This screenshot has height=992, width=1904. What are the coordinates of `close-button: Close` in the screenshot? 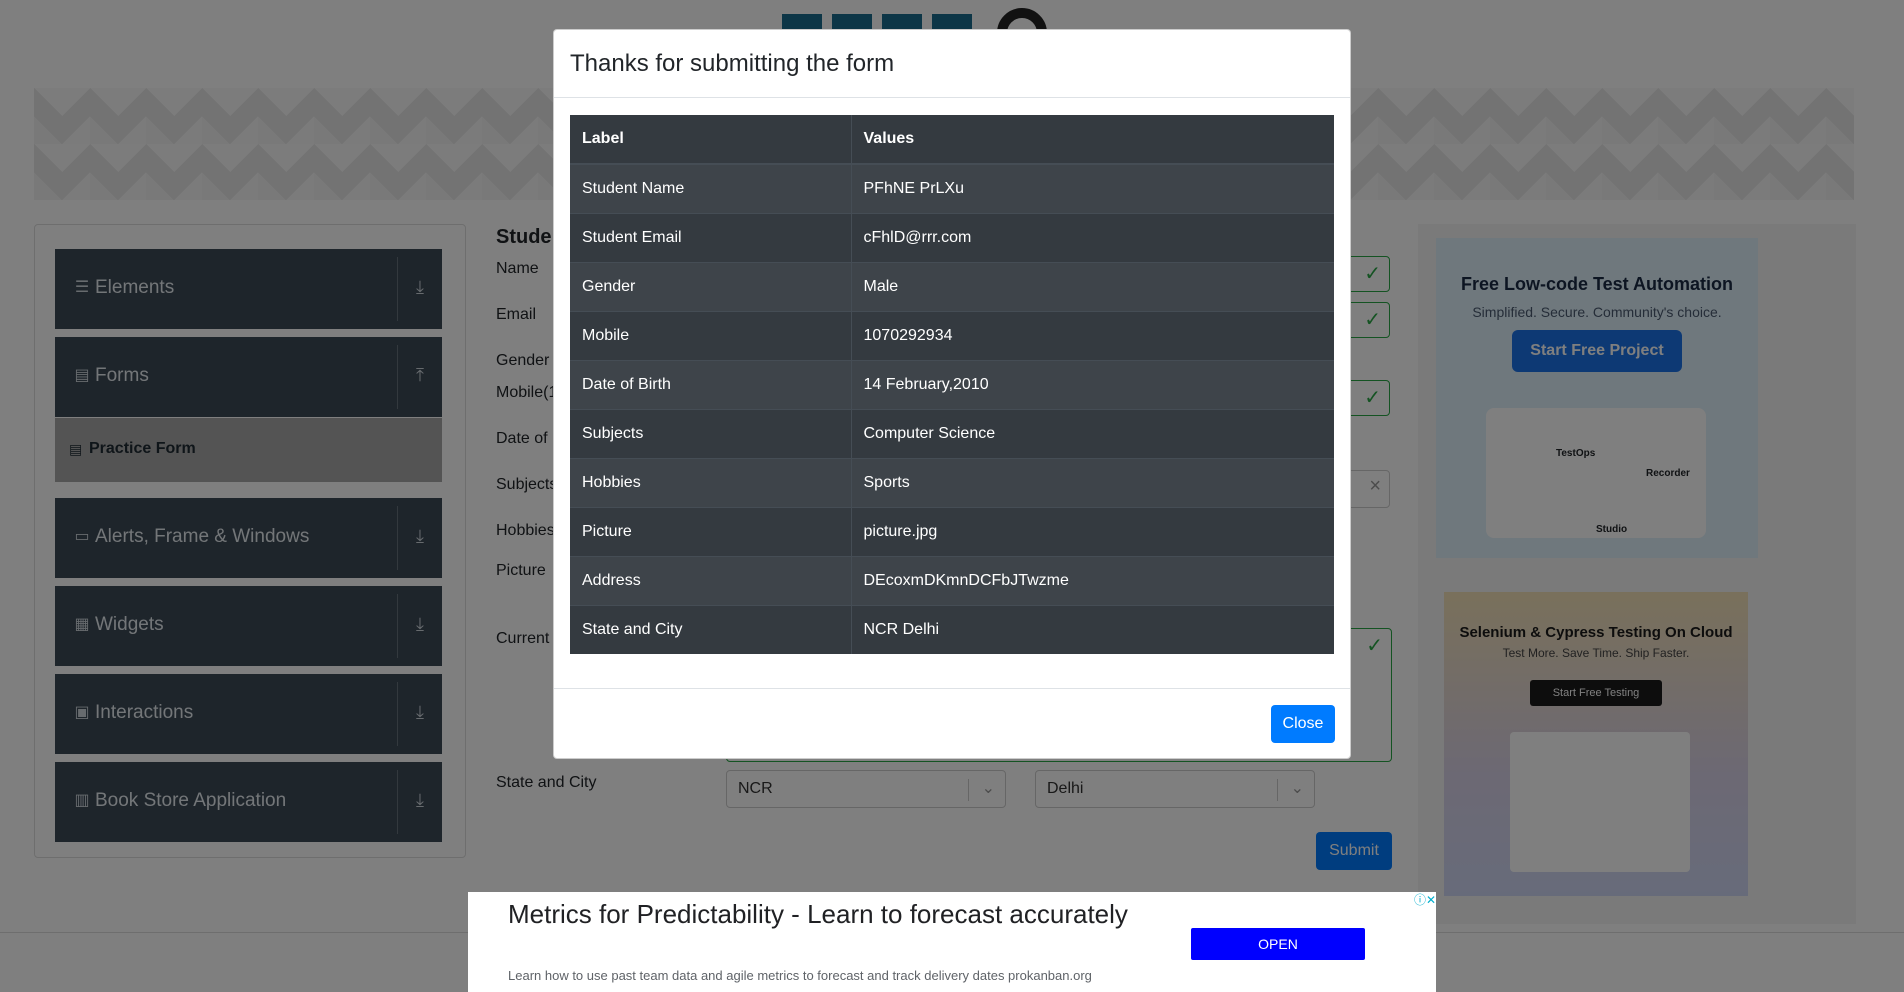 It's located at (1303, 724).